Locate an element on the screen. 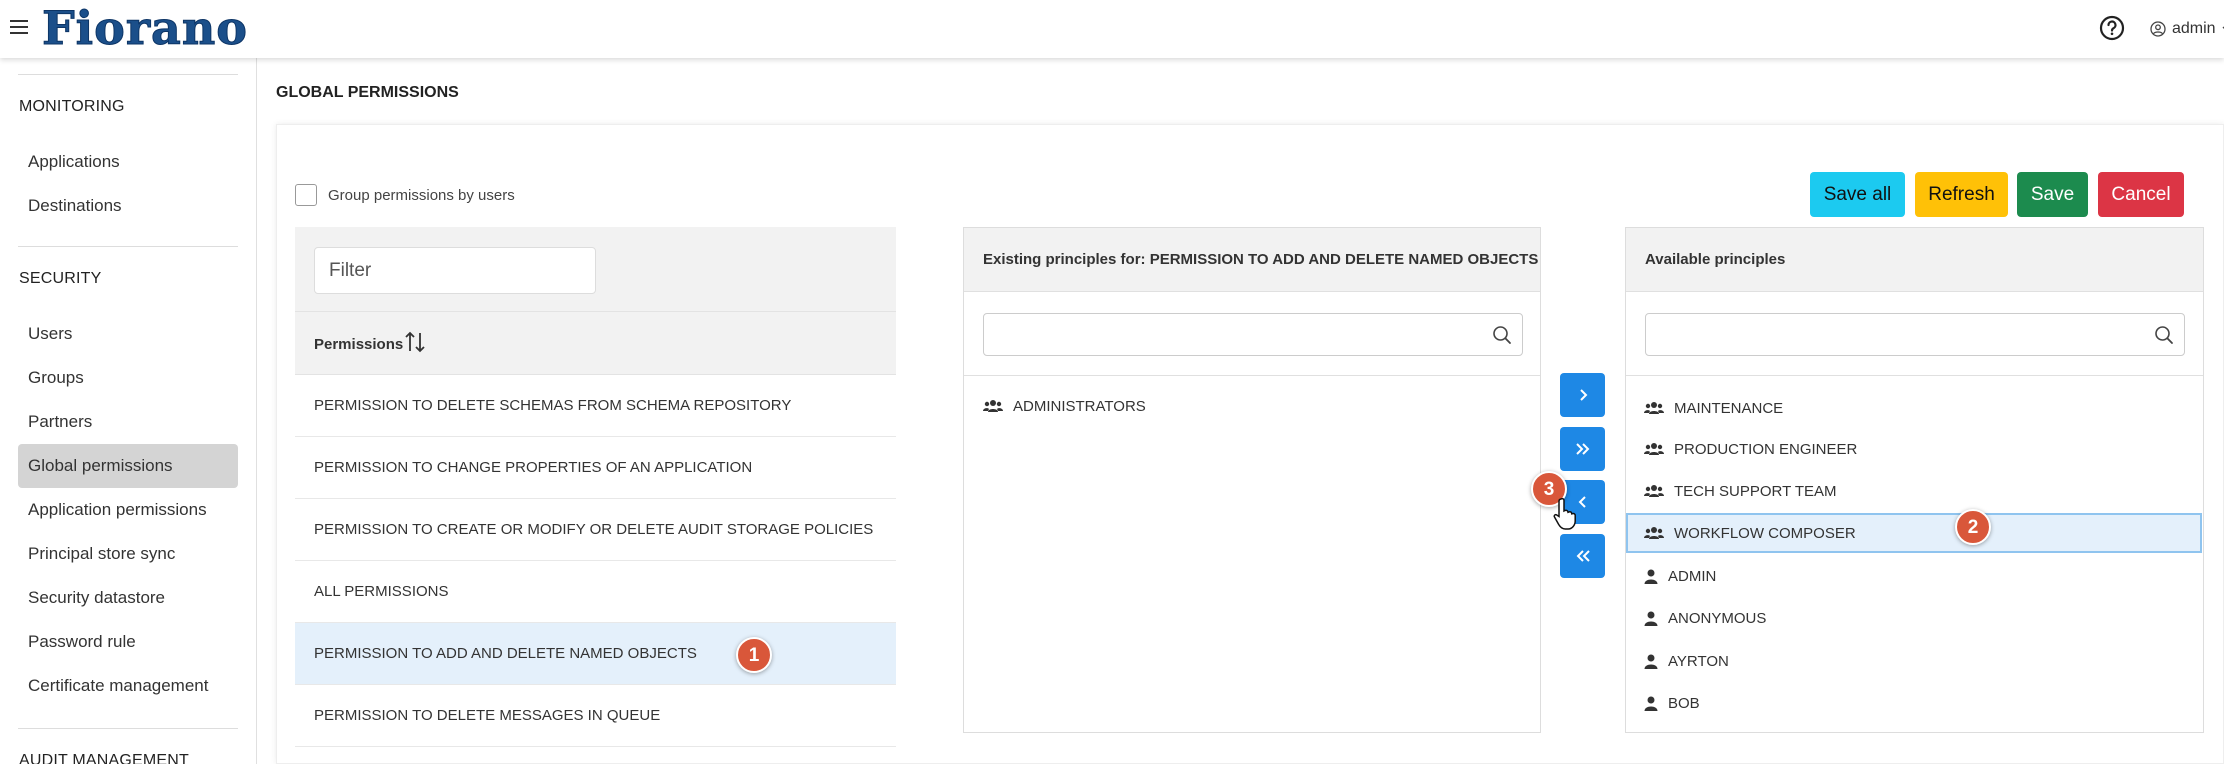 The image size is (2224, 764). group-by-users-checkbox is located at coordinates (306, 195).